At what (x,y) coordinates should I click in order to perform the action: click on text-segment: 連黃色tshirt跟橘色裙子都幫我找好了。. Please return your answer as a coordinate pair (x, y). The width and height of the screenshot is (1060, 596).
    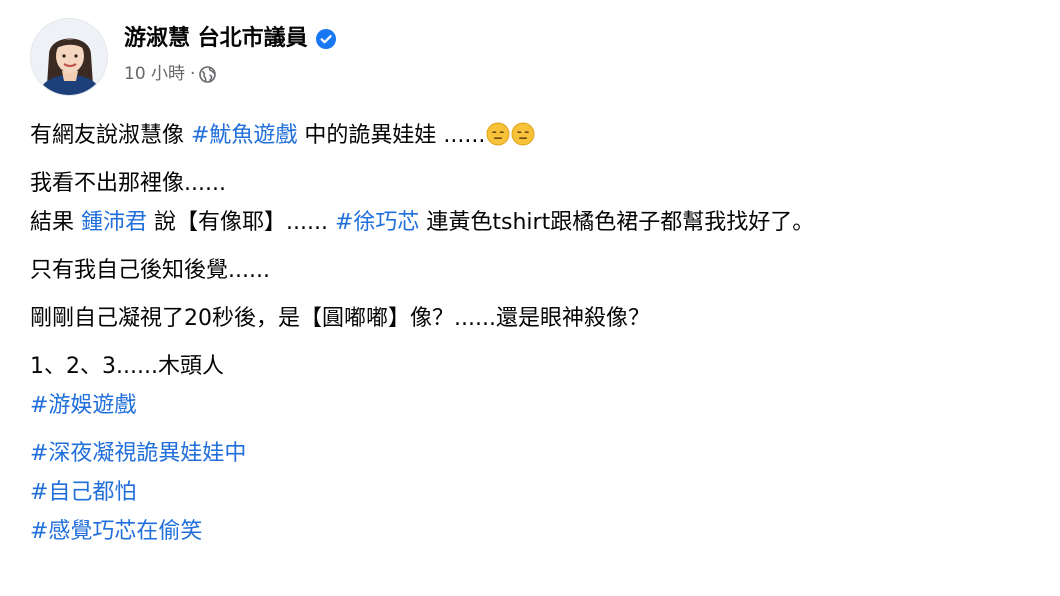
    Looking at the image, I should click on (617, 222).